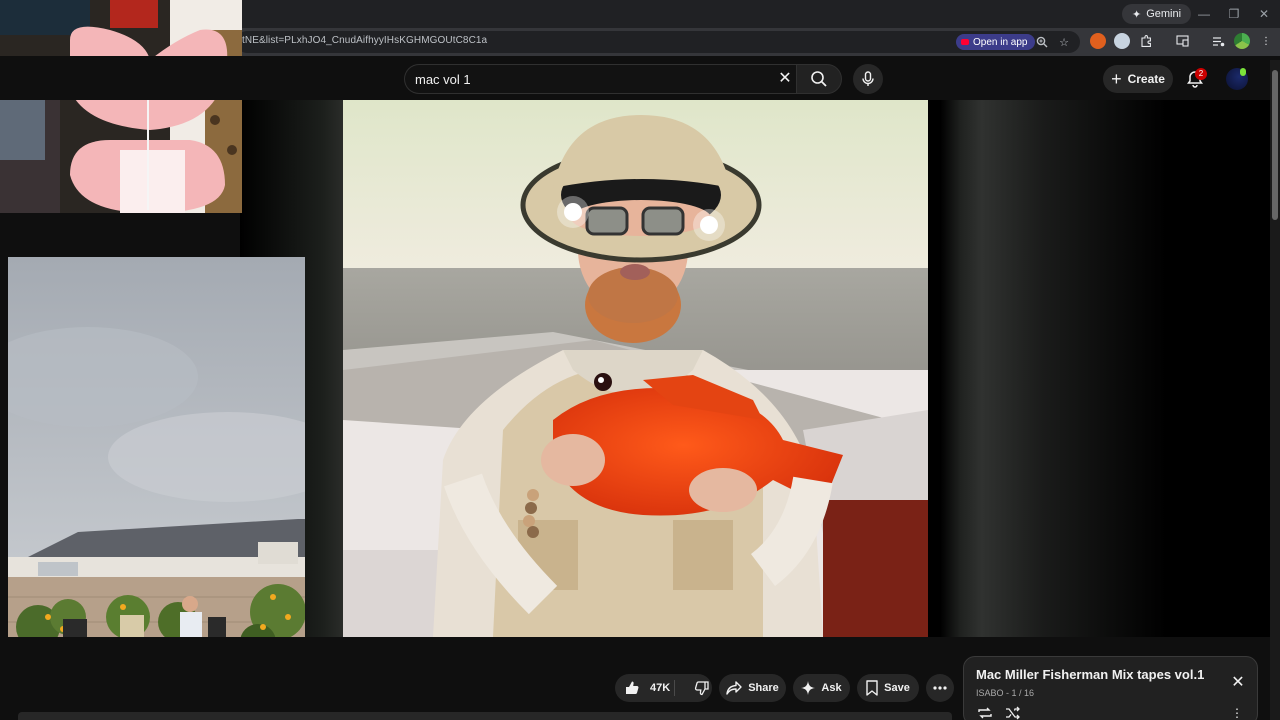  Describe the element at coordinates (1116, 79) in the screenshot. I see `plus-icon: +` at that location.